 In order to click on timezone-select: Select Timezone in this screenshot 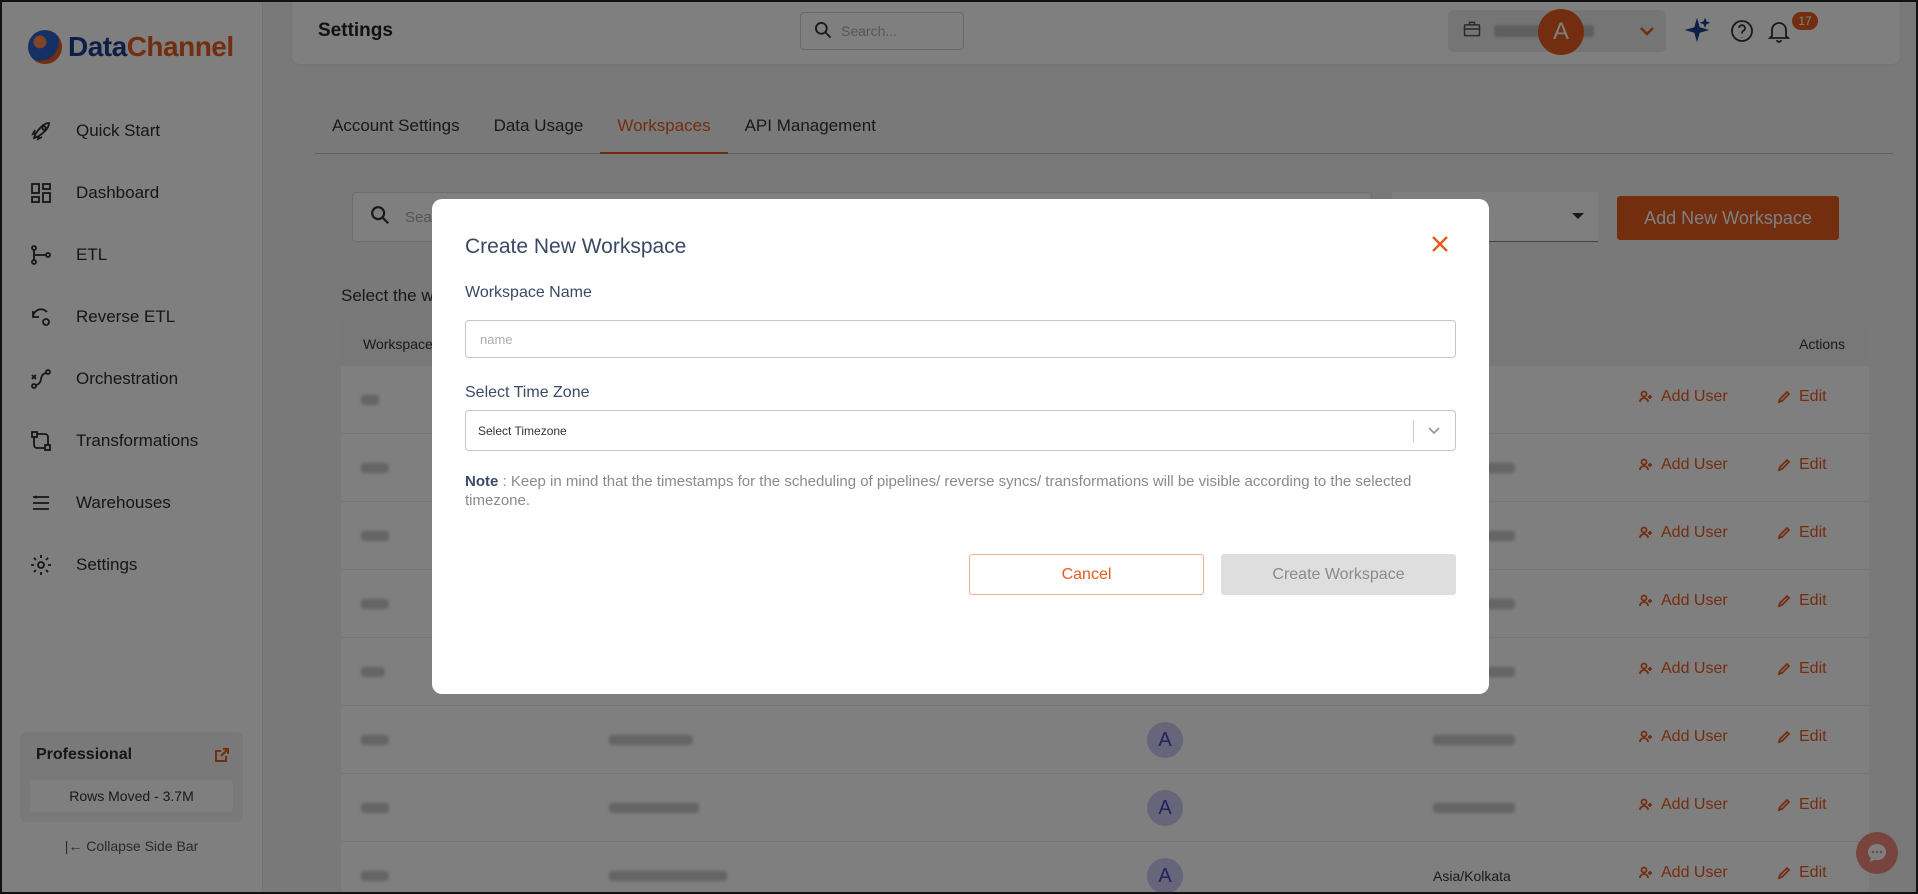, I will do `click(960, 430)`.